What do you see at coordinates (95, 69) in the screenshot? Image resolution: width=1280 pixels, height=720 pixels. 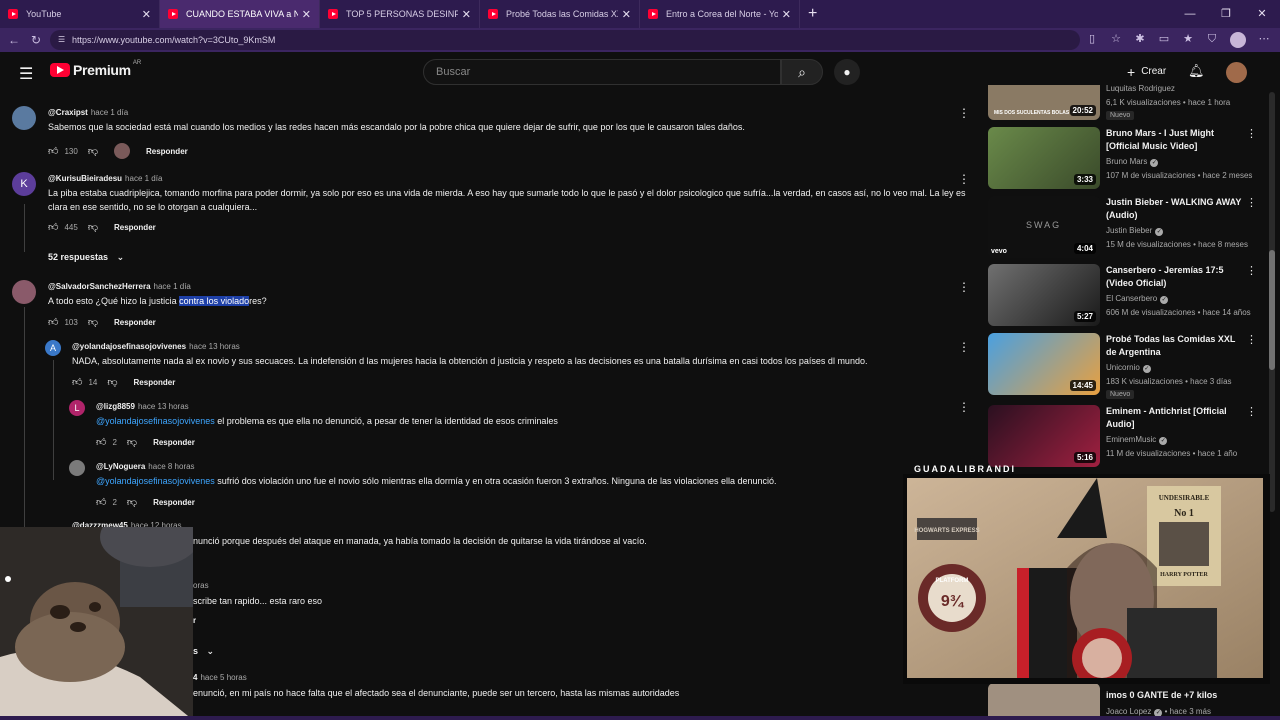 I see `youtube-premium-logo: Premium AR` at bounding box center [95, 69].